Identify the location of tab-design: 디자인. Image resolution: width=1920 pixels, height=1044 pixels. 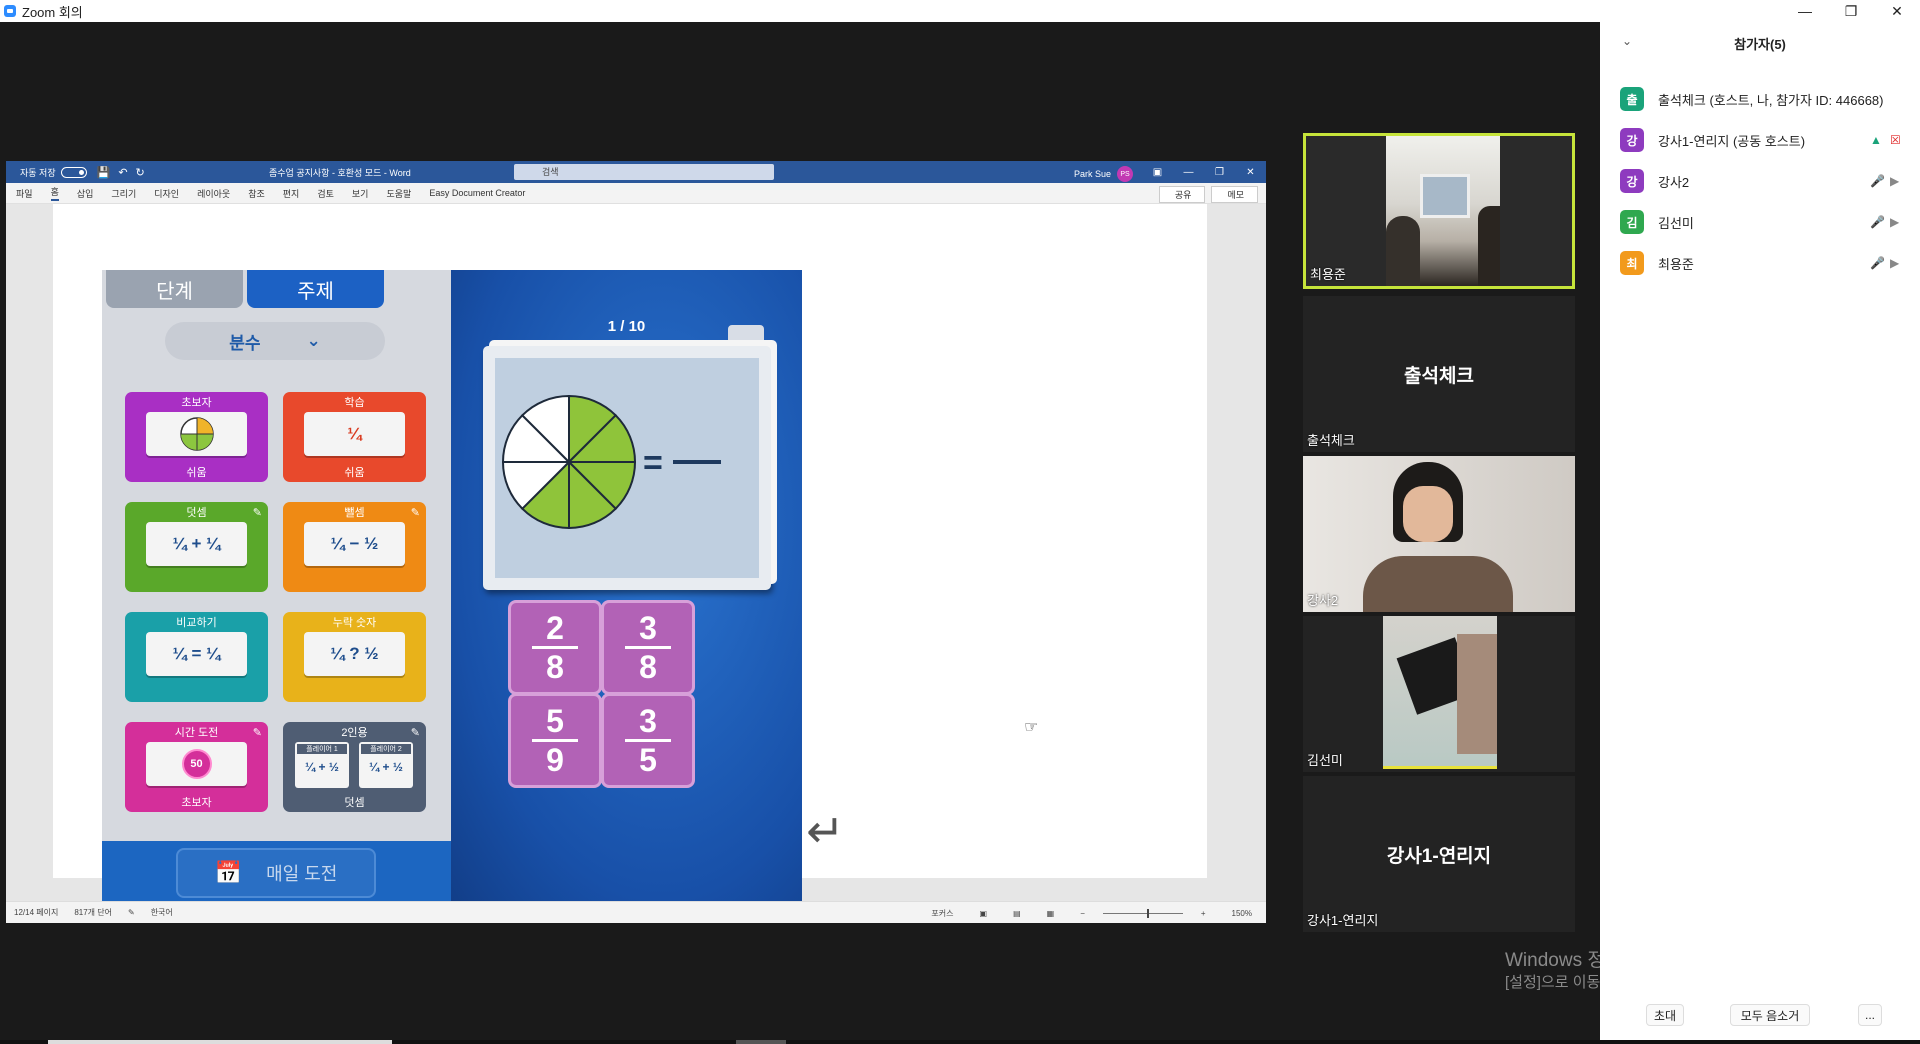
(166, 193).